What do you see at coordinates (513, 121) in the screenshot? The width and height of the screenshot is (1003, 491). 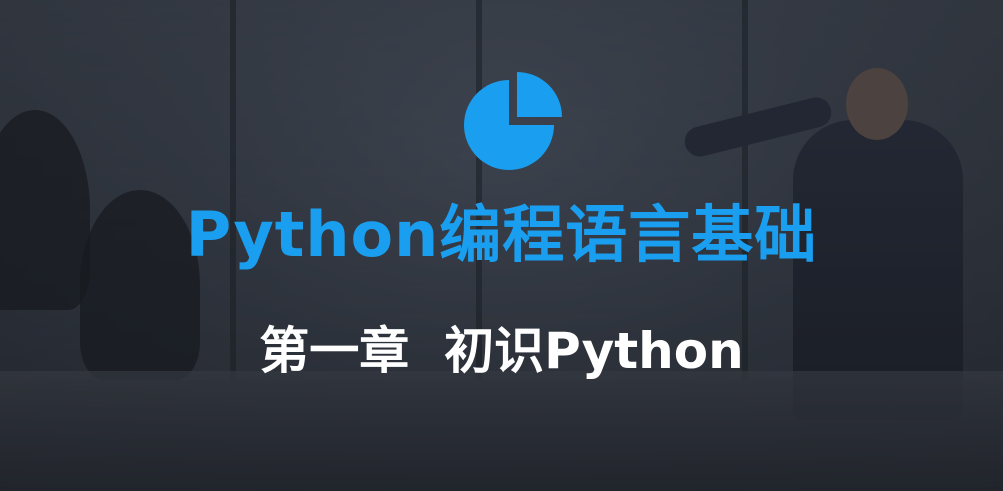 I see `pie-chart-icon` at bounding box center [513, 121].